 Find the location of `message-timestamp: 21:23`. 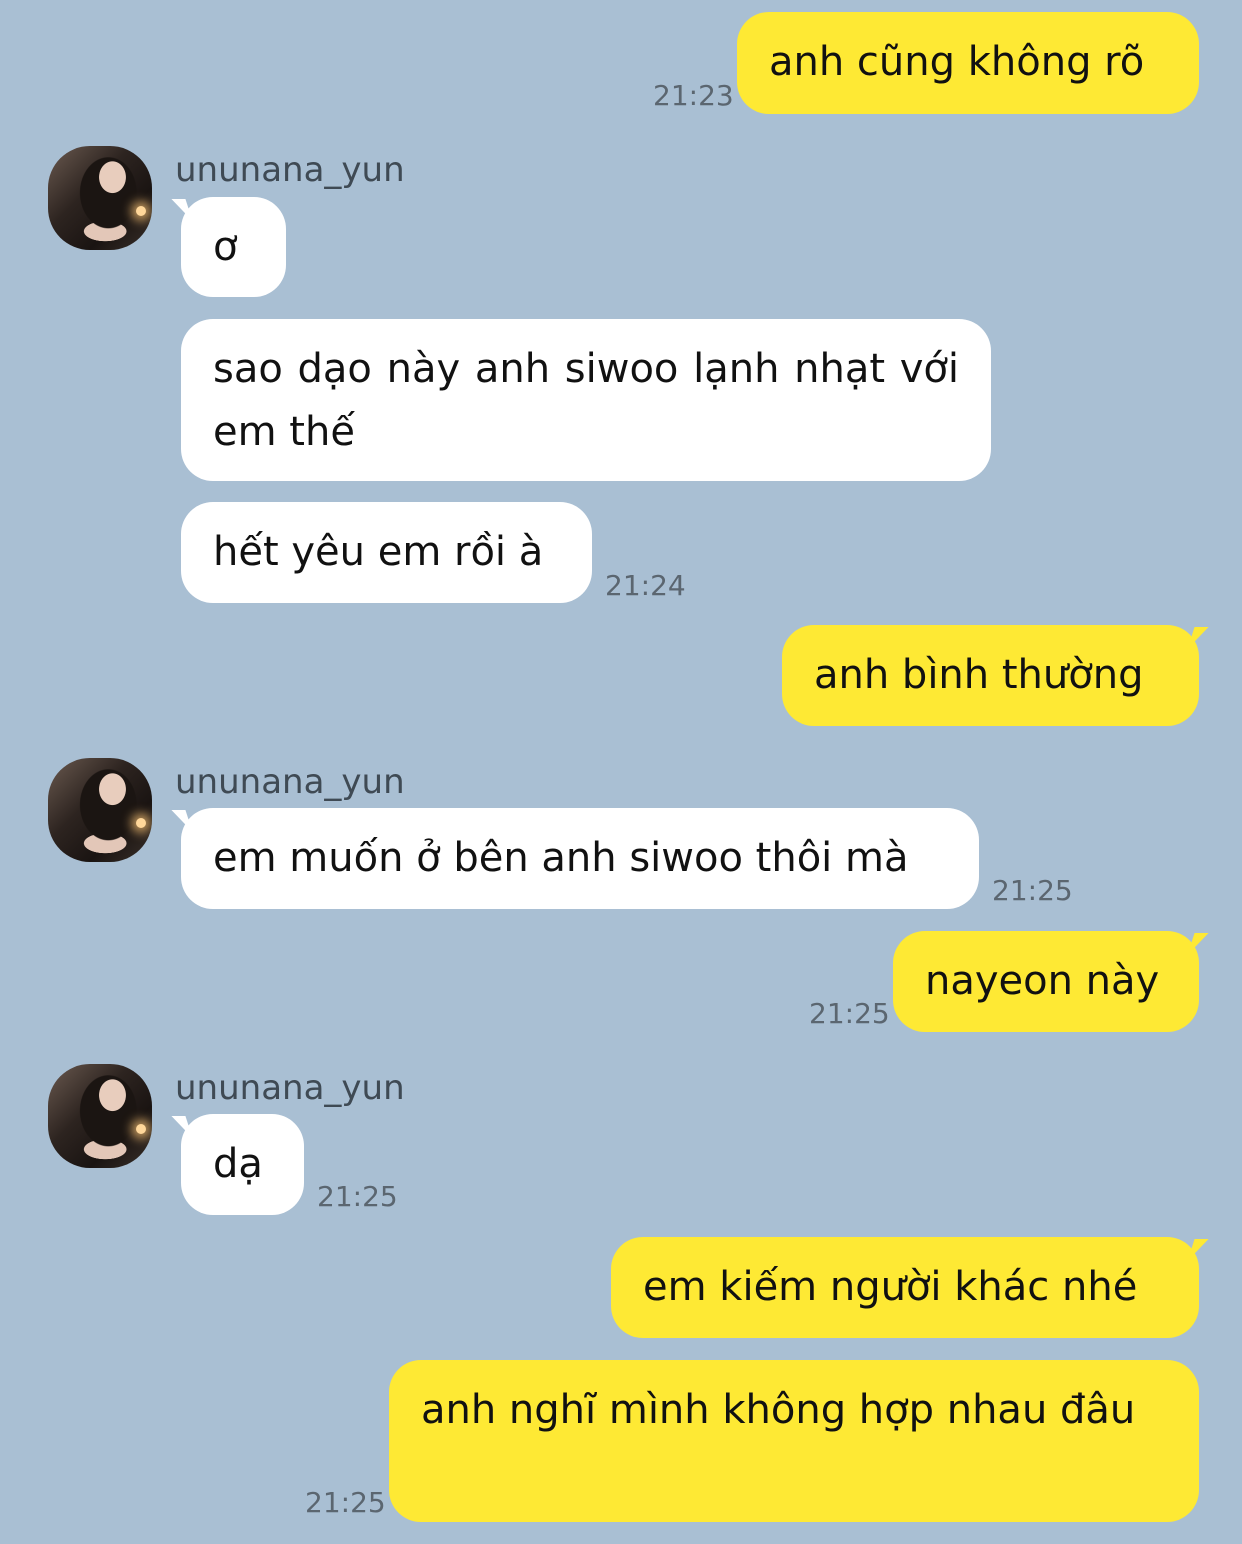

message-timestamp: 21:23 is located at coordinates (693, 95).